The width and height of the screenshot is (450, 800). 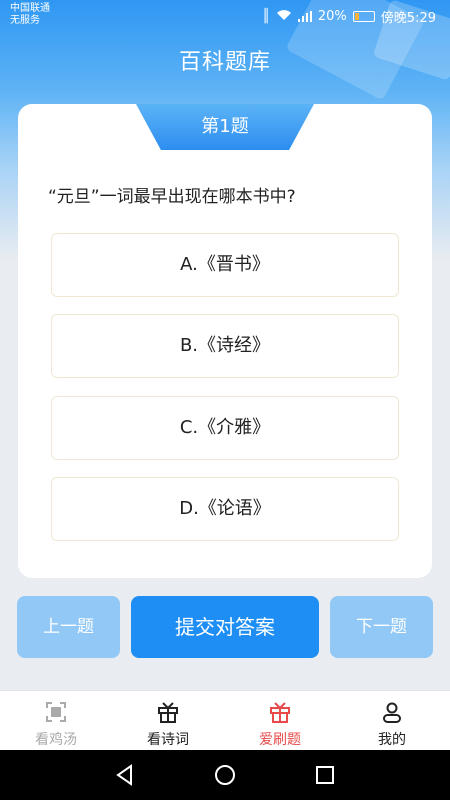 I want to click on system-navigation-bar, so click(x=225, y=775).